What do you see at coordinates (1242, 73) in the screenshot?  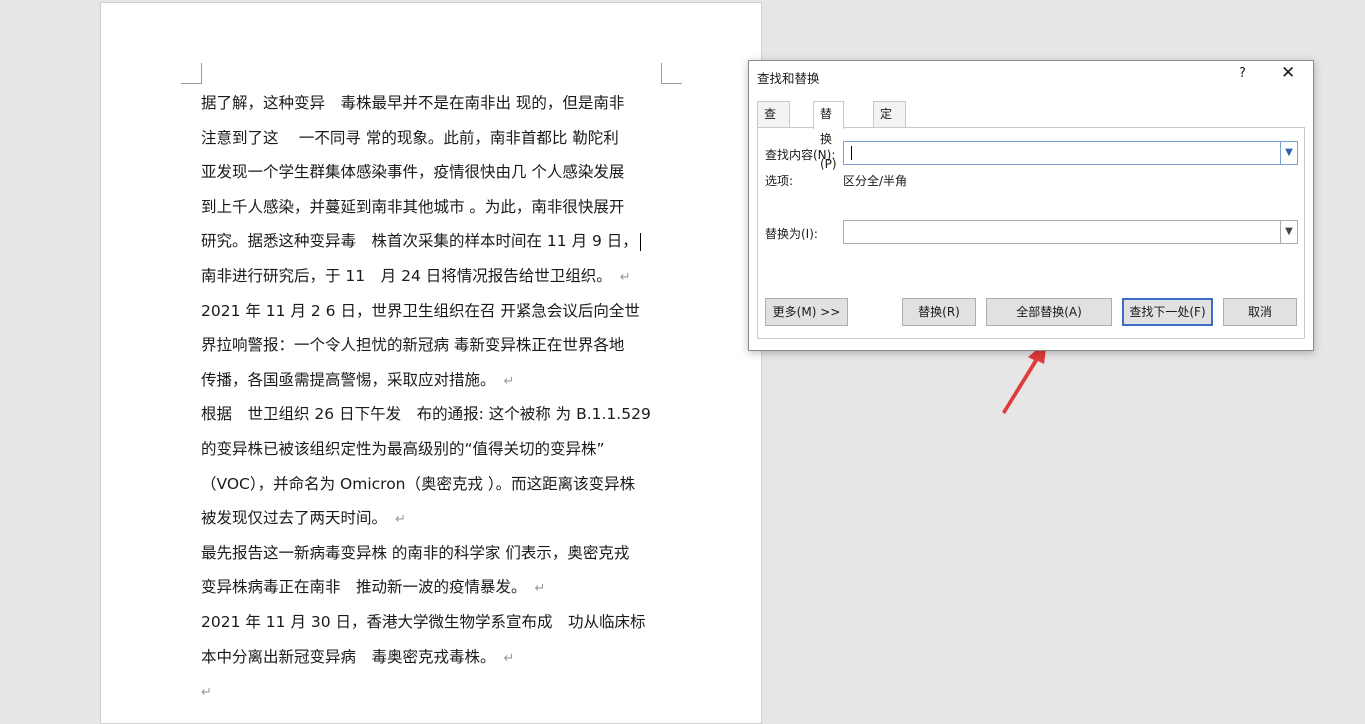 I see `help-icon: ?` at bounding box center [1242, 73].